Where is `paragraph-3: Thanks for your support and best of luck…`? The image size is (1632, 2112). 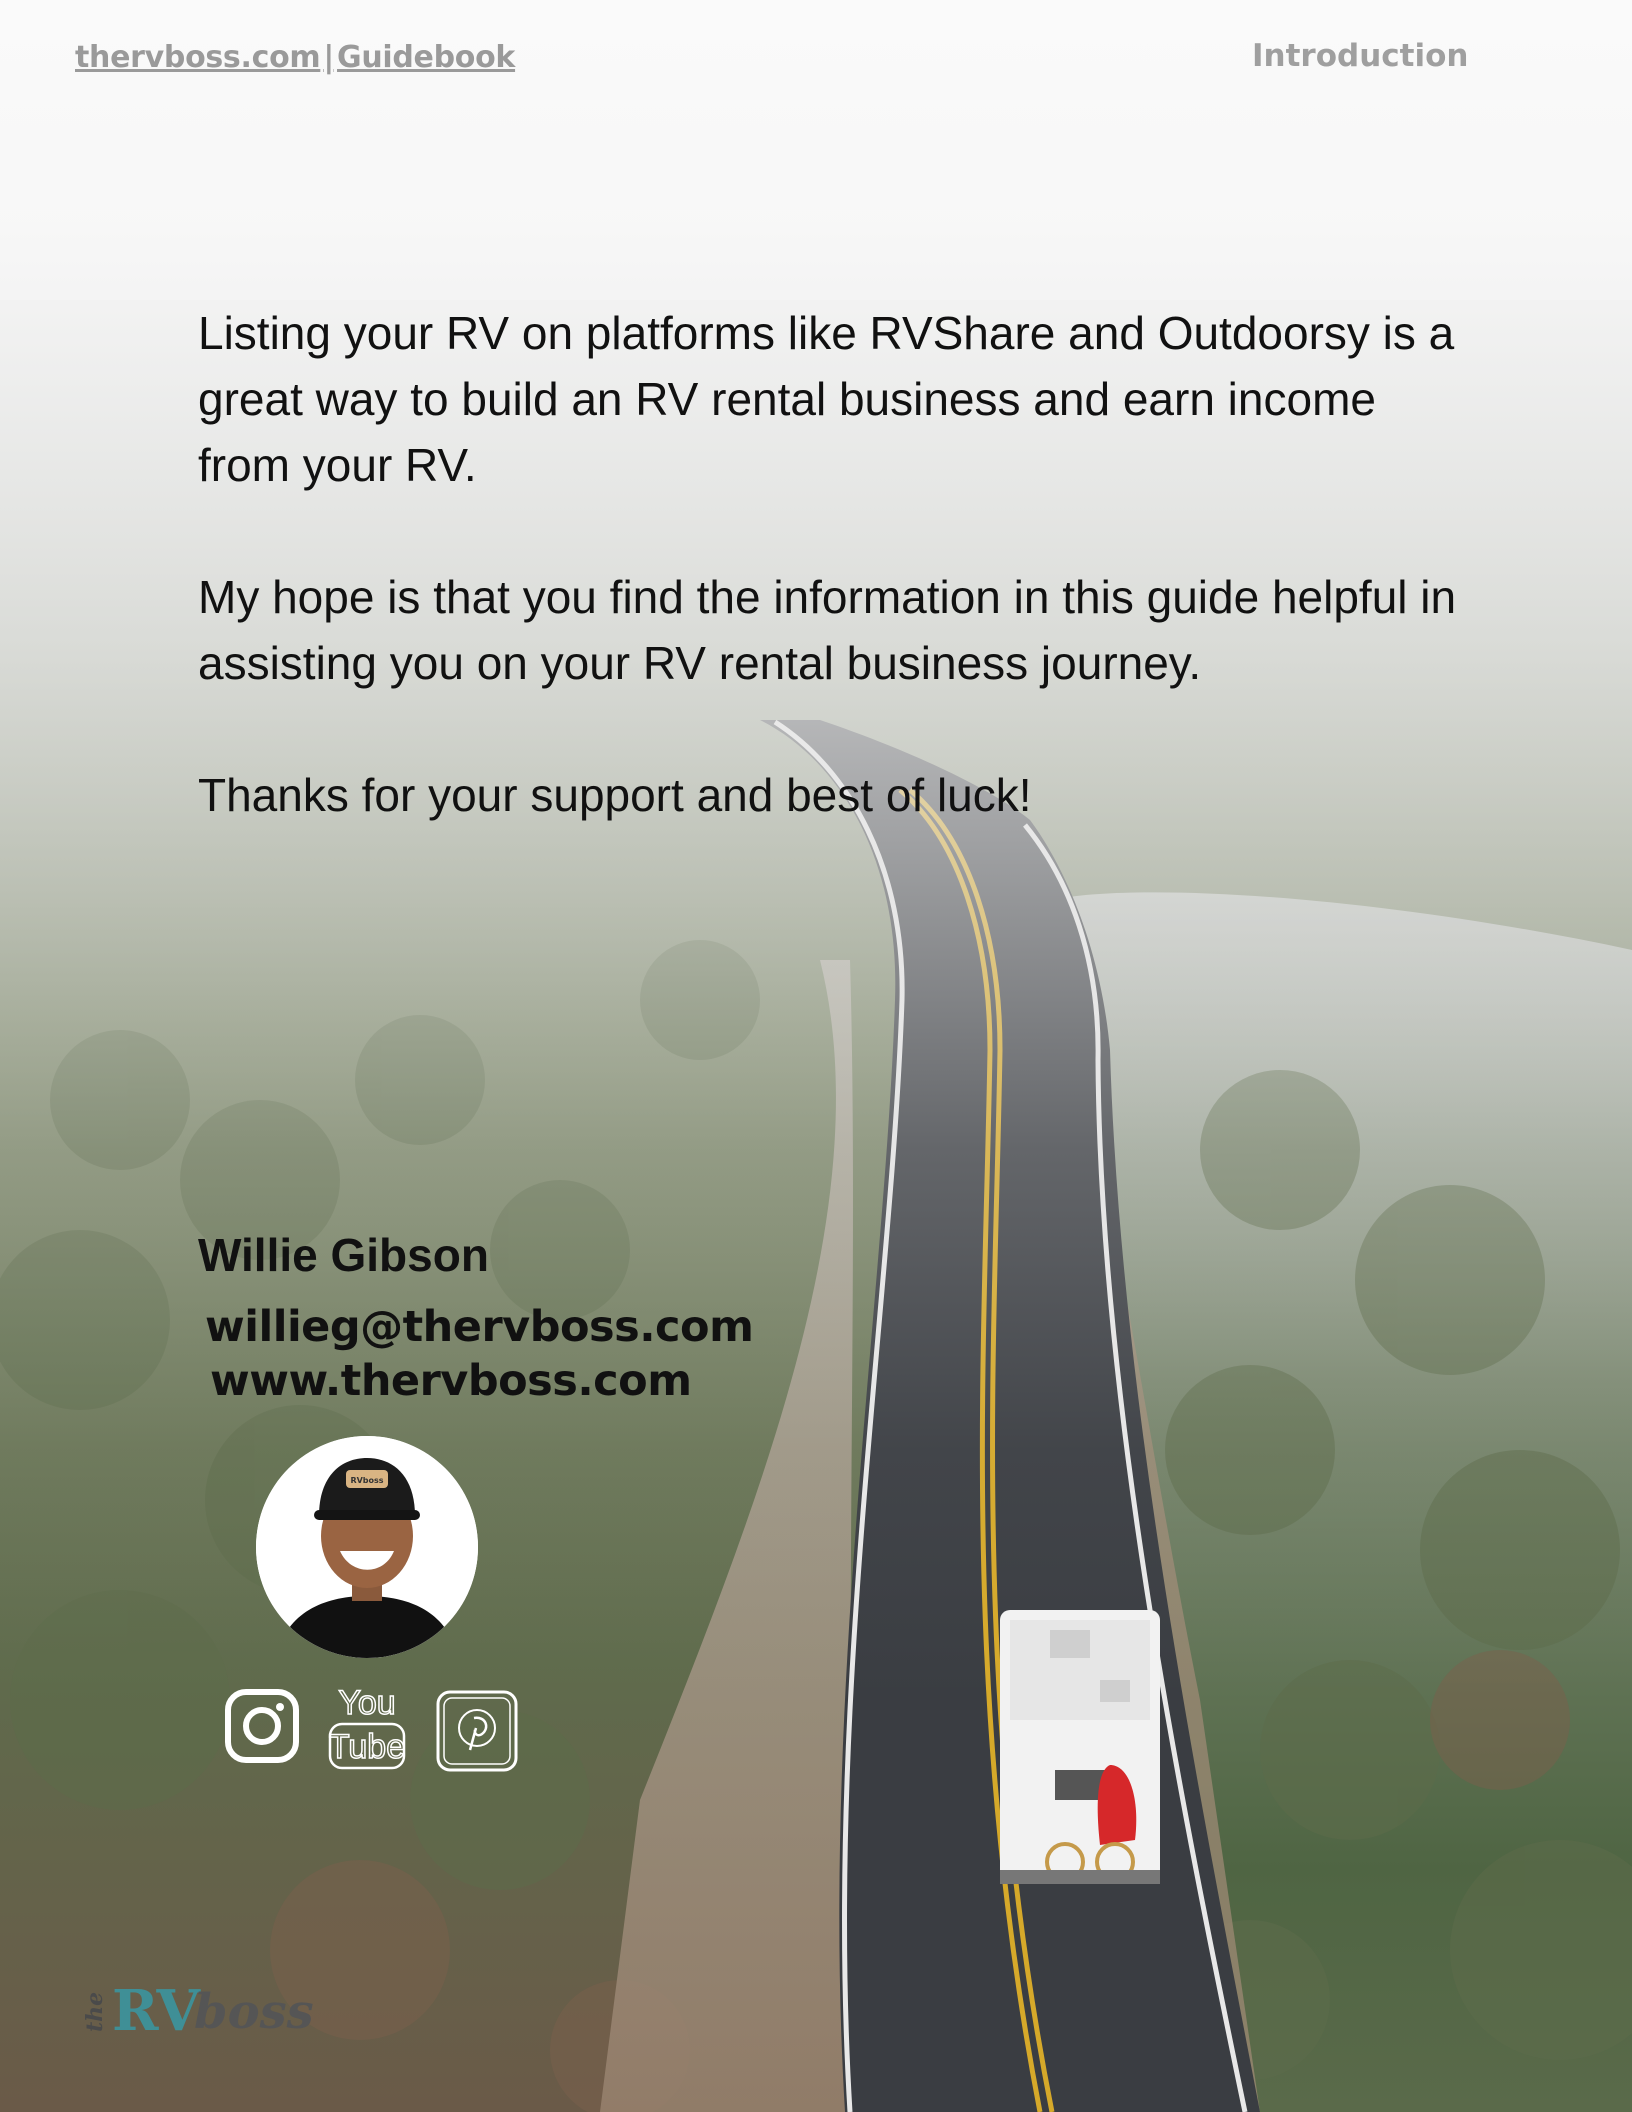
paragraph-3: Thanks for your support and best of luck… is located at coordinates (615, 795).